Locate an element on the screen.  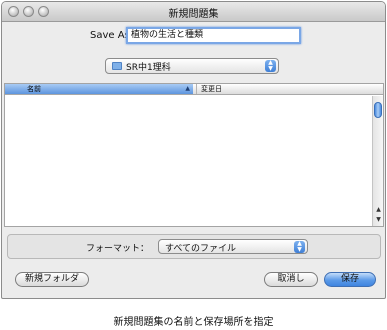
format-label: フォーマット： is located at coordinates (118, 249).